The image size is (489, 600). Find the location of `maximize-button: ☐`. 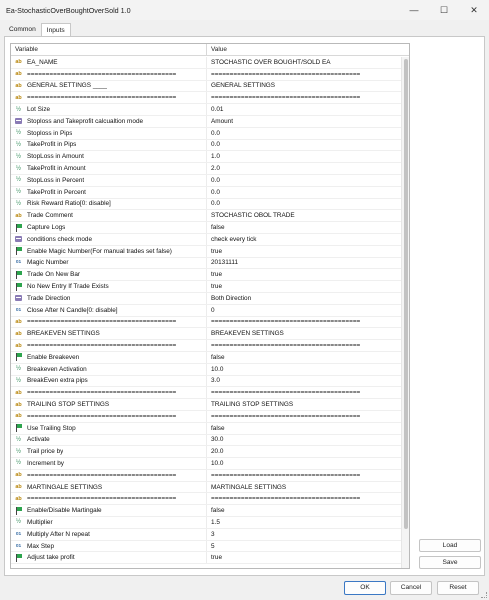

maximize-button: ☐ is located at coordinates (444, 10).